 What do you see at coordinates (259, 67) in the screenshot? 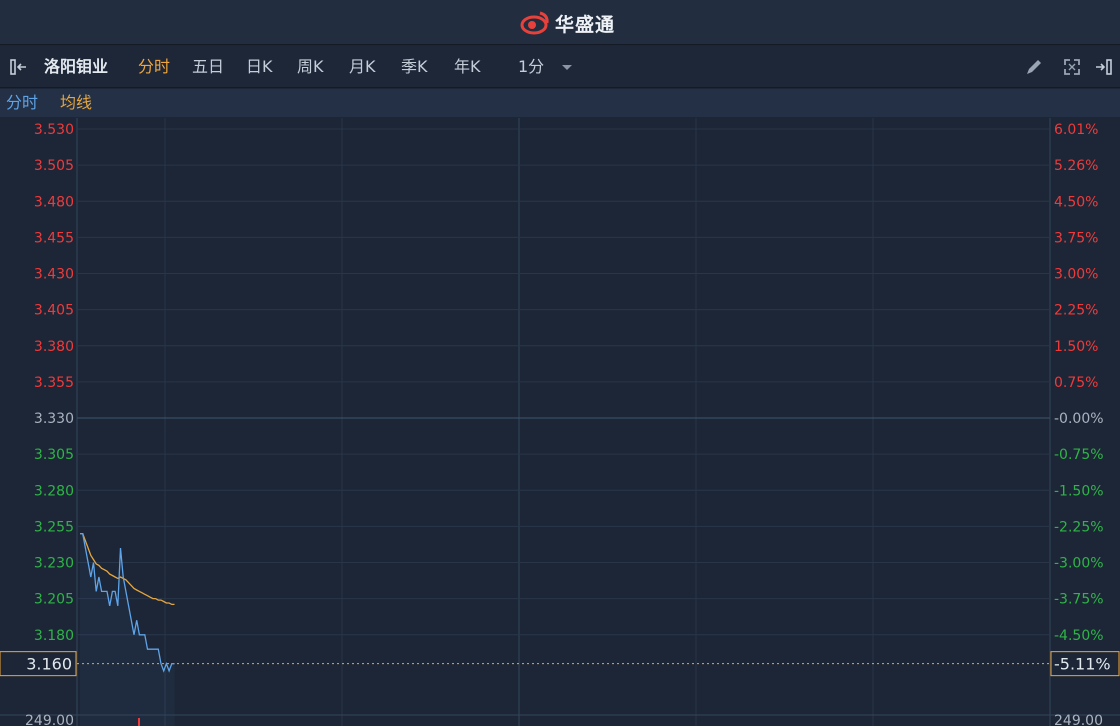
I see `tab-daily-k: 日K` at bounding box center [259, 67].